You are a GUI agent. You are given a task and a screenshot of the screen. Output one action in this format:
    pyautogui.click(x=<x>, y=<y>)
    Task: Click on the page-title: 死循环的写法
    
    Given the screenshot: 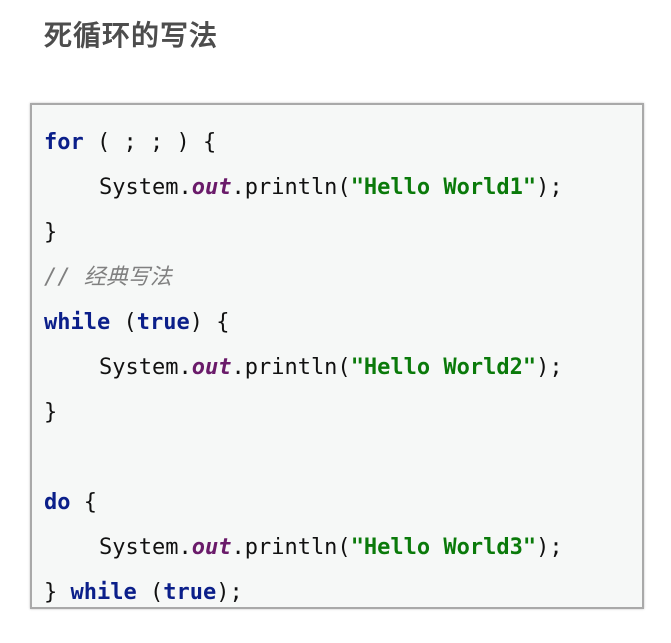 What is the action you would take?
    pyautogui.click(x=131, y=35)
    